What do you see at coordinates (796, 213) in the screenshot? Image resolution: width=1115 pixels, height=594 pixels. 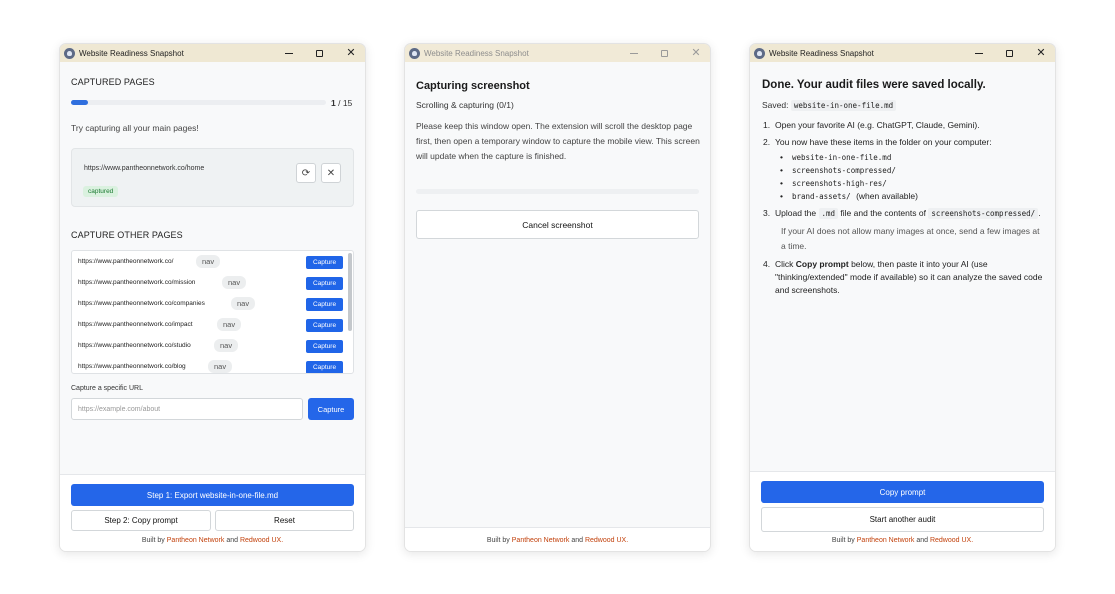 I see `step-3-text-a: Upload the` at bounding box center [796, 213].